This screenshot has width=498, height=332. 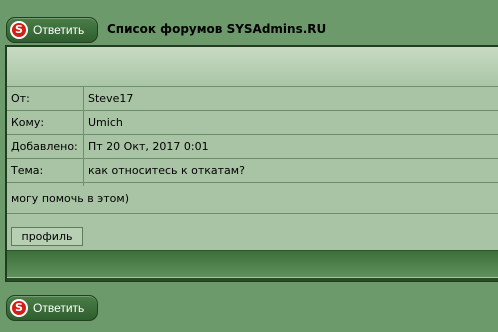 What do you see at coordinates (166, 170) in the screenshot?
I see `field-subject-value: как относитесь к откатам?` at bounding box center [166, 170].